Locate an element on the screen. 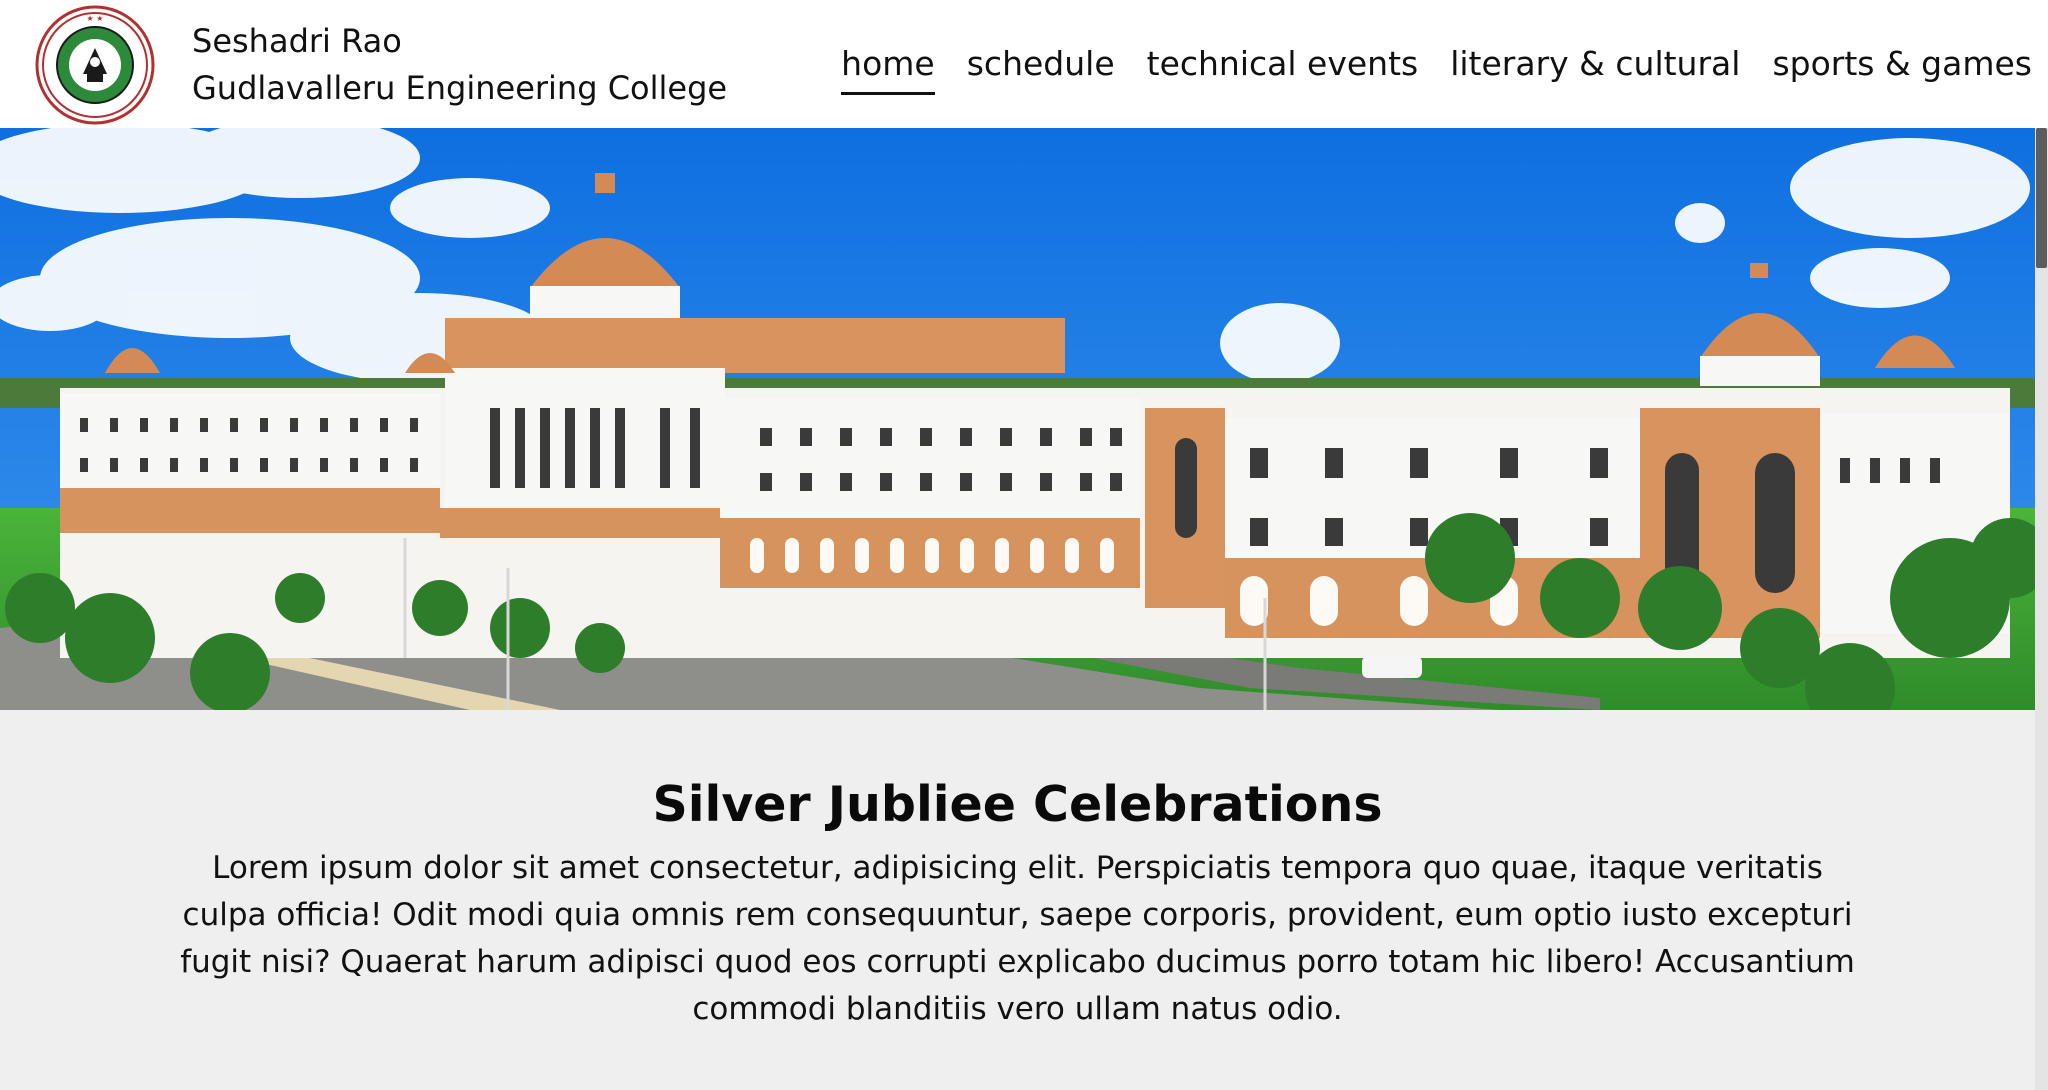 The image size is (2048, 1090). nav-literary-cultural: literary & cultural is located at coordinates (1595, 67).